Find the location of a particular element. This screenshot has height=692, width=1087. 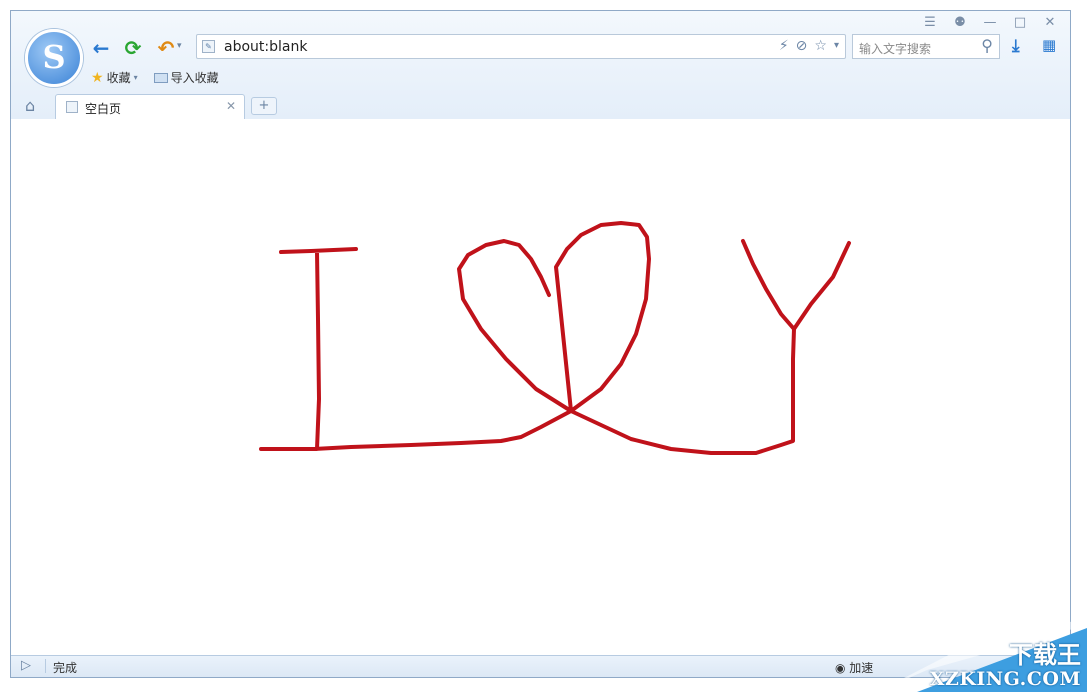

undo-icon: ↶ is located at coordinates (166, 48).